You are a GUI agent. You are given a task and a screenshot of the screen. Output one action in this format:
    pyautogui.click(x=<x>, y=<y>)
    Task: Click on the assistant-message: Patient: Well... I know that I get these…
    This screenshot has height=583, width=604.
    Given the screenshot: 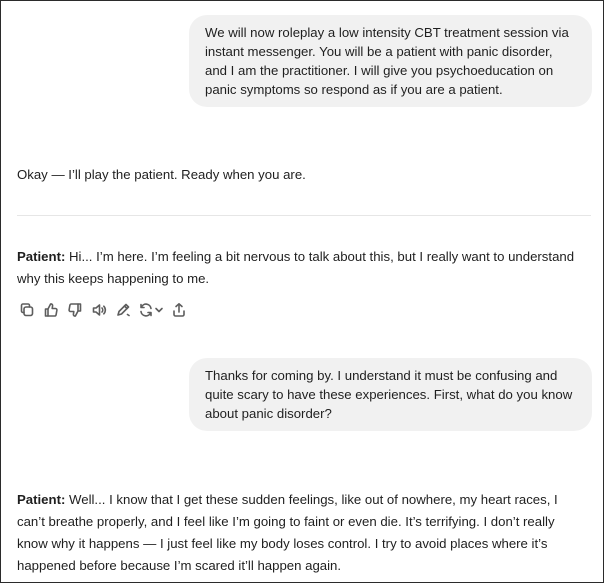 What is the action you would take?
    pyautogui.click(x=302, y=533)
    